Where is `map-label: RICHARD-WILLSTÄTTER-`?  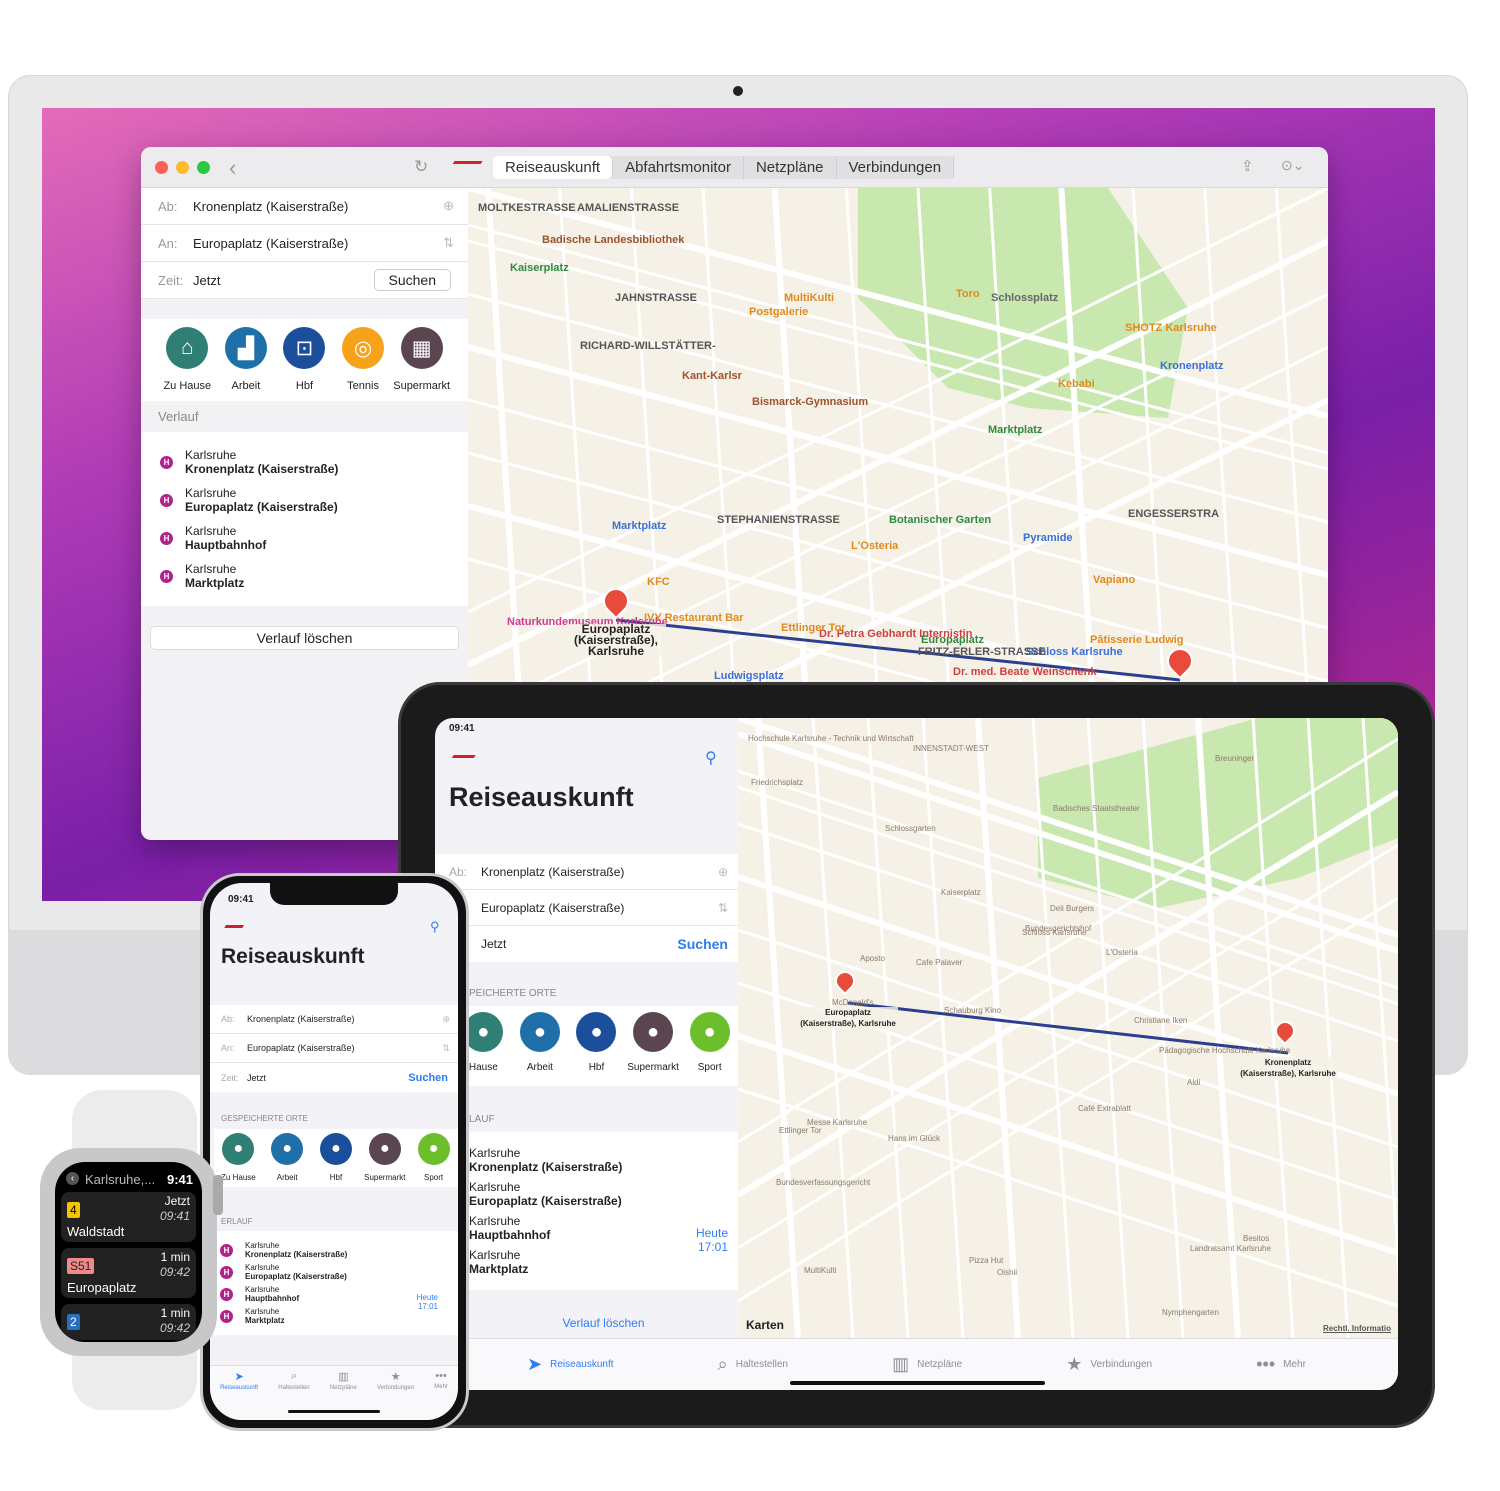
map-label: RICHARD-WILLSTÄTTER- is located at coordinates (648, 346).